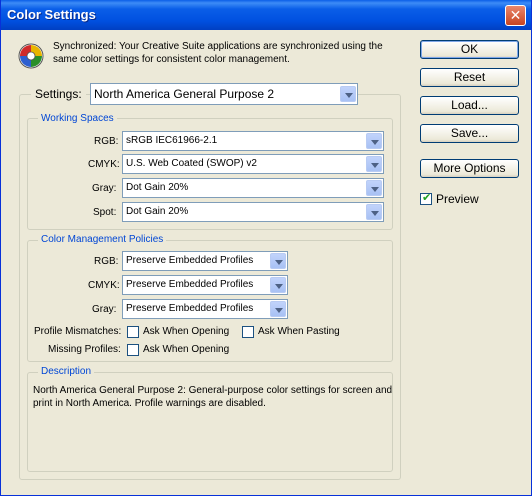  I want to click on more-options-button: More Options, so click(469, 168).